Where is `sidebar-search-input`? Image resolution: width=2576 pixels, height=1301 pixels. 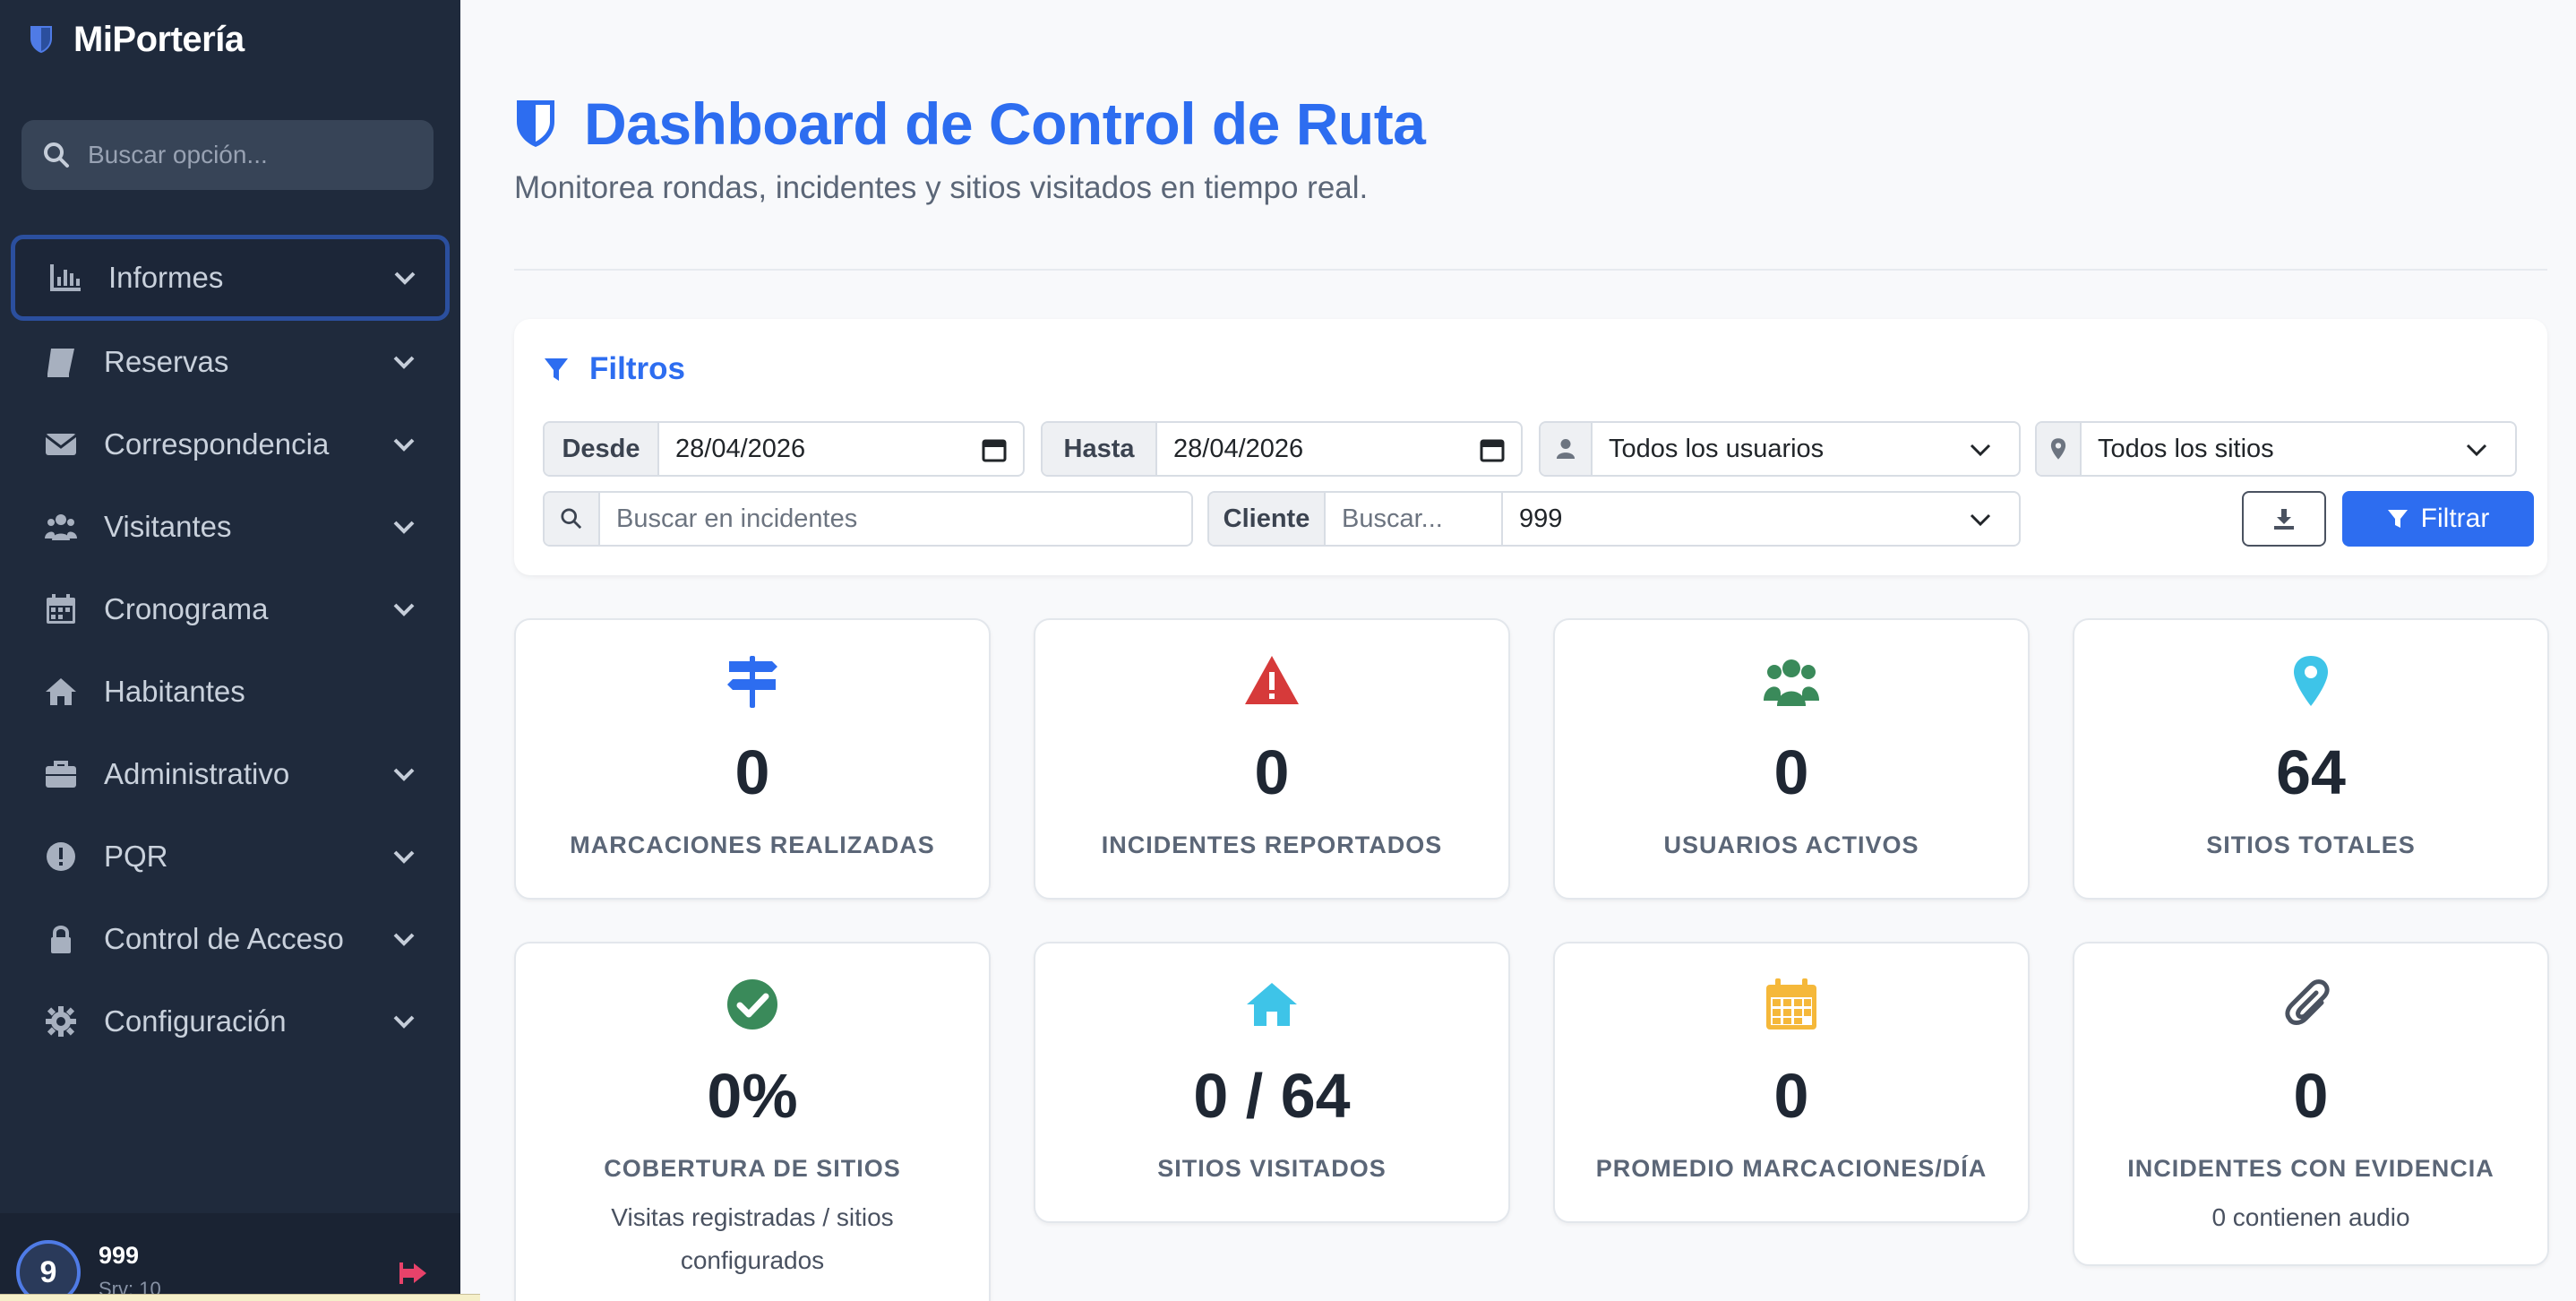 sidebar-search-input is located at coordinates (249, 155).